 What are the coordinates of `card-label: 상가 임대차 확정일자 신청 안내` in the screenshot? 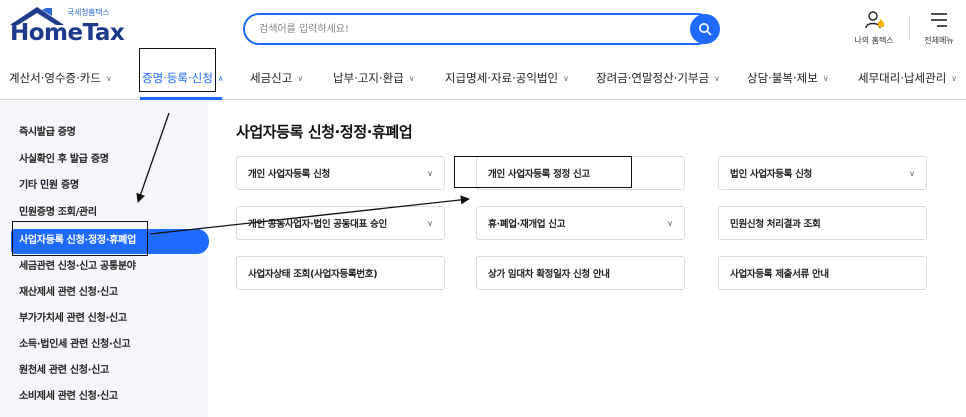 It's located at (549, 274).